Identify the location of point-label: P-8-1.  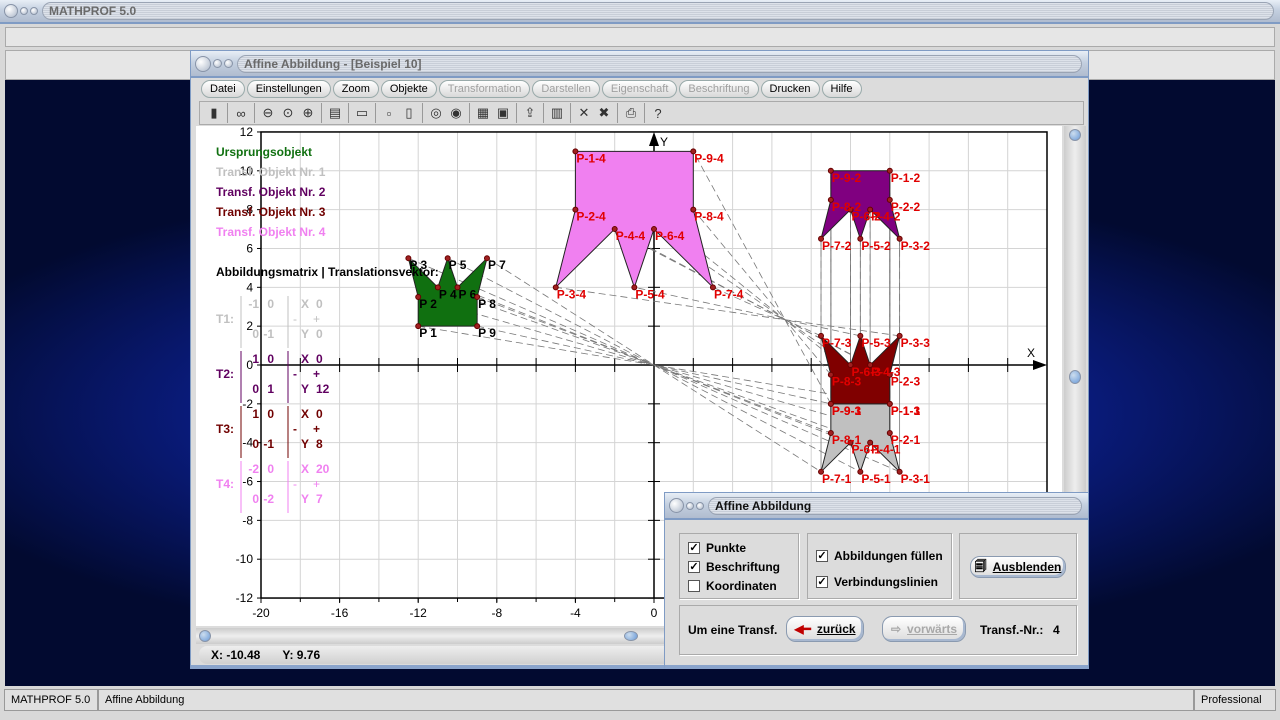
(847, 440).